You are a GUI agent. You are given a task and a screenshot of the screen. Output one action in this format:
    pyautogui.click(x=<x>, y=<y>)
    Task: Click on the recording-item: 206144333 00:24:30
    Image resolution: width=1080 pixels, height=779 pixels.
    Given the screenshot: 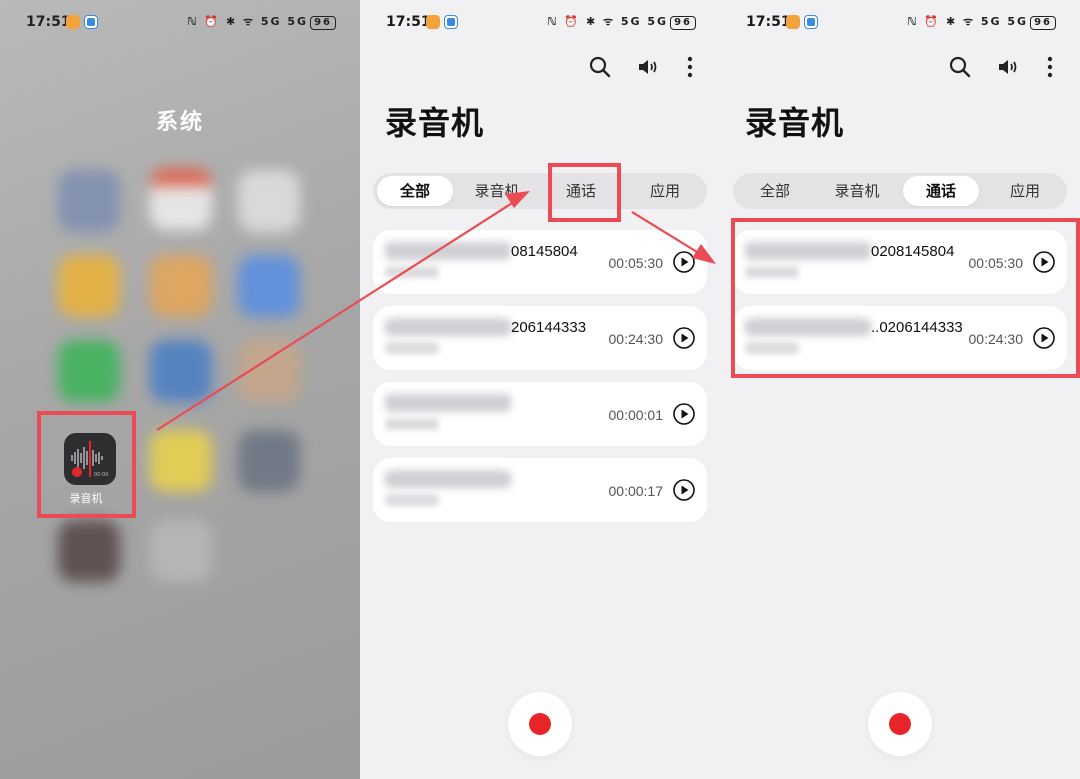 What is the action you would take?
    pyautogui.click(x=540, y=338)
    